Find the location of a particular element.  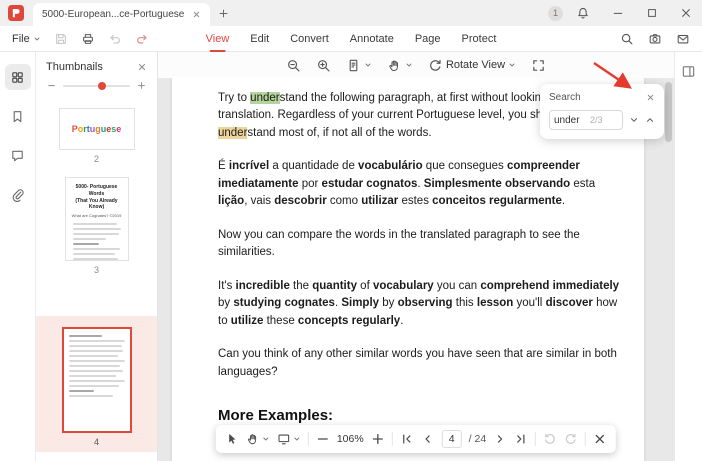

slider-track is located at coordinates (96, 85).